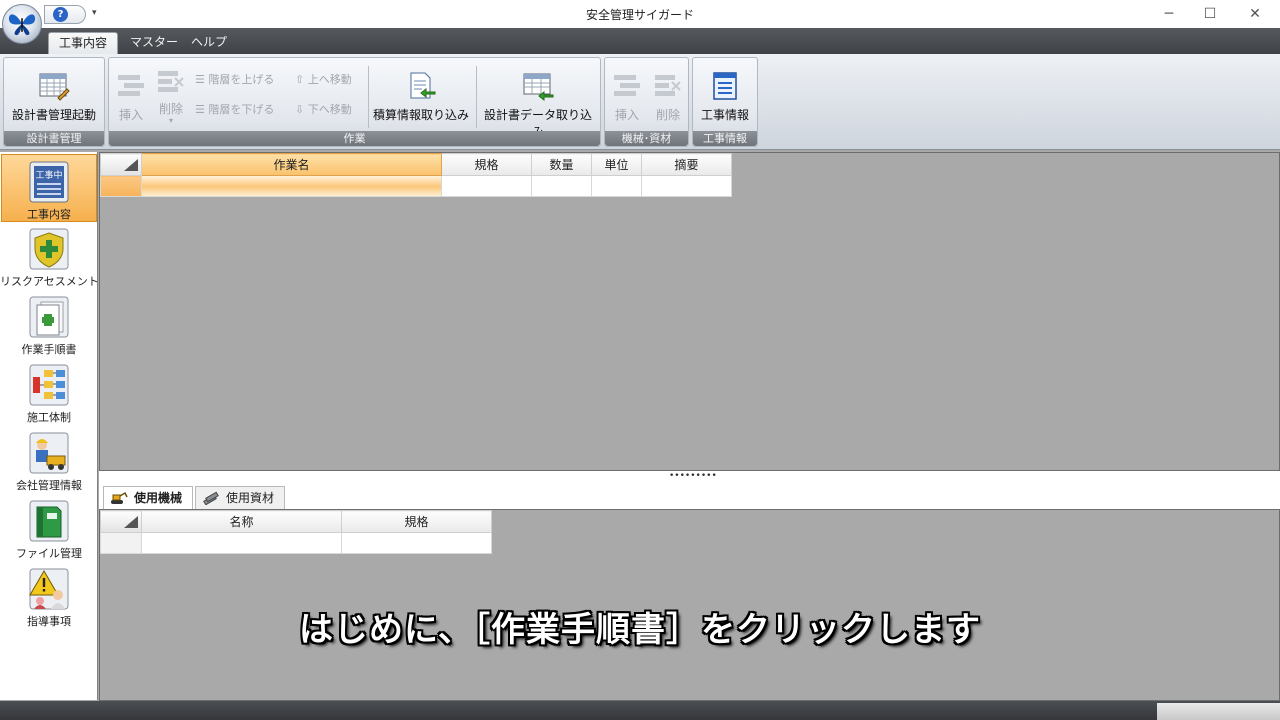 This screenshot has width=1280, height=720. What do you see at coordinates (291, 186) in the screenshot?
I see `cell-work-name` at bounding box center [291, 186].